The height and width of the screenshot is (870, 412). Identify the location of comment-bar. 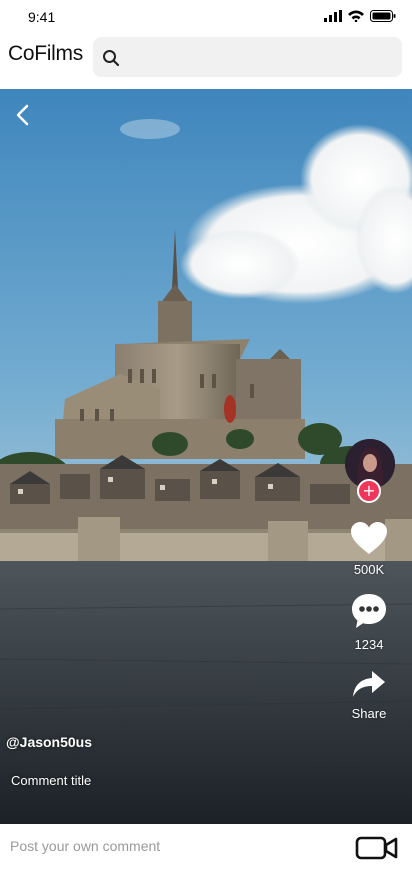
(206, 847).